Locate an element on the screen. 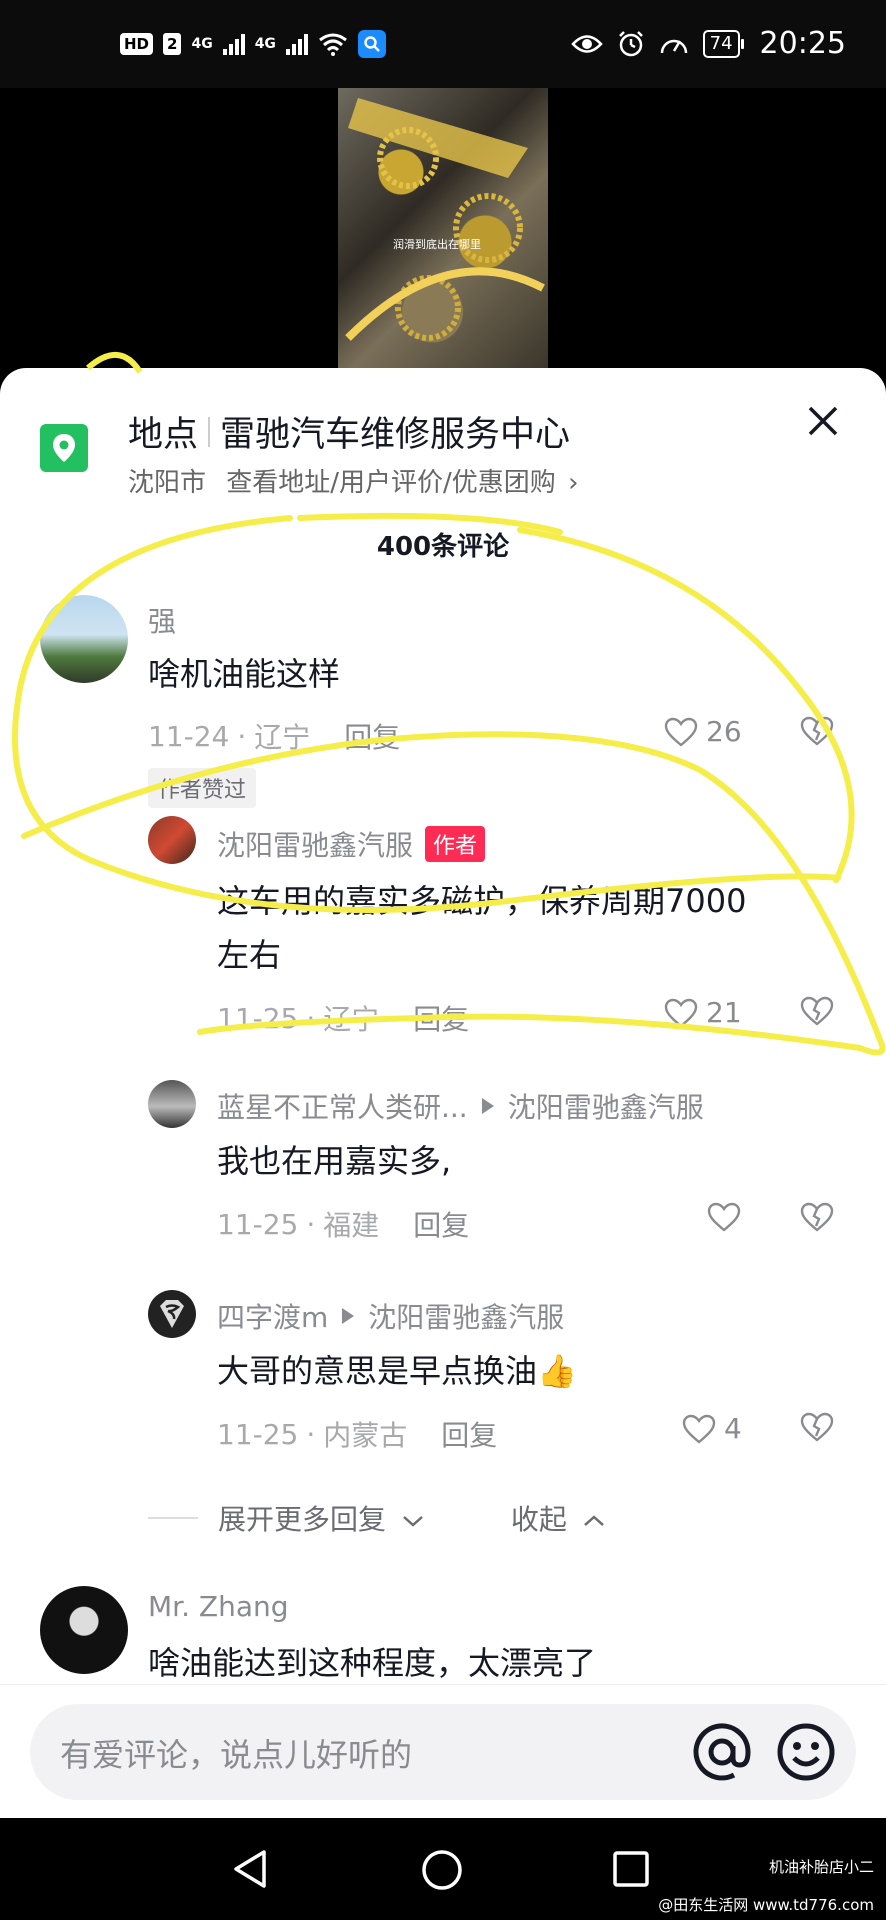 This screenshot has height=1920, width=886. reply-meta: 11-25 · 辽宁 回复 is located at coordinates (343, 1018).